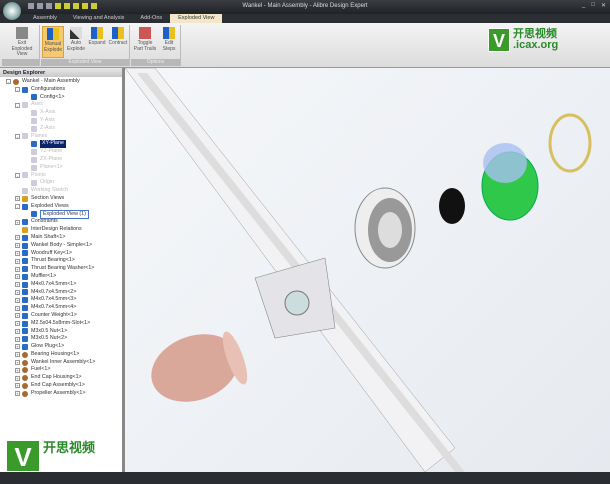 The width and height of the screenshot is (610, 484). Describe the element at coordinates (61, 316) in the screenshot. I see `tree-item: + Counter Weight<1>` at that location.